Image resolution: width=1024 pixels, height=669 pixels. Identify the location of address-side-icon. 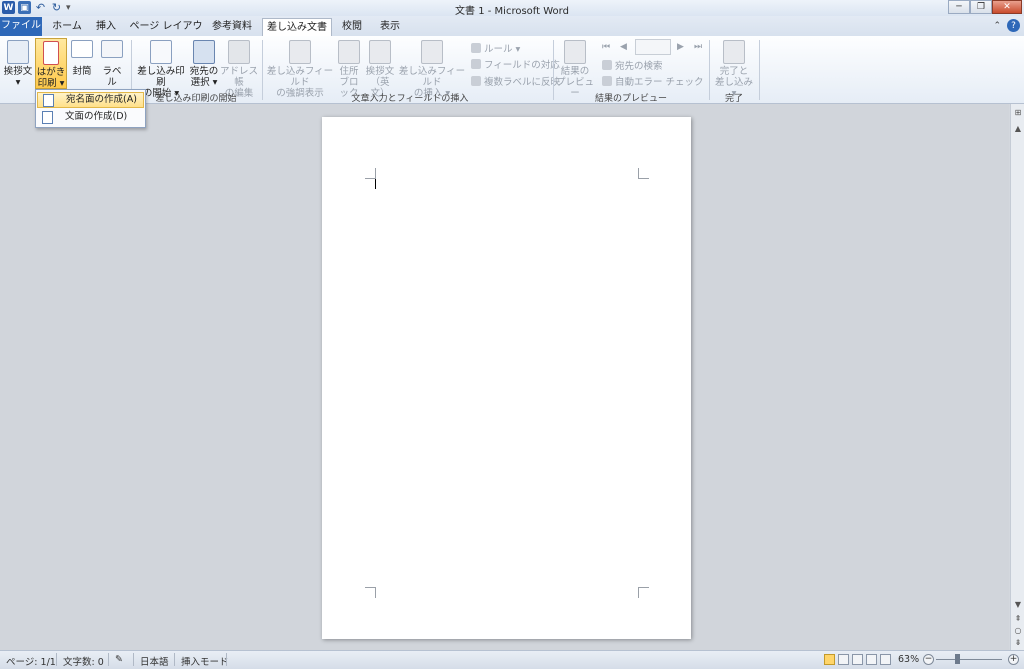
(48, 100).